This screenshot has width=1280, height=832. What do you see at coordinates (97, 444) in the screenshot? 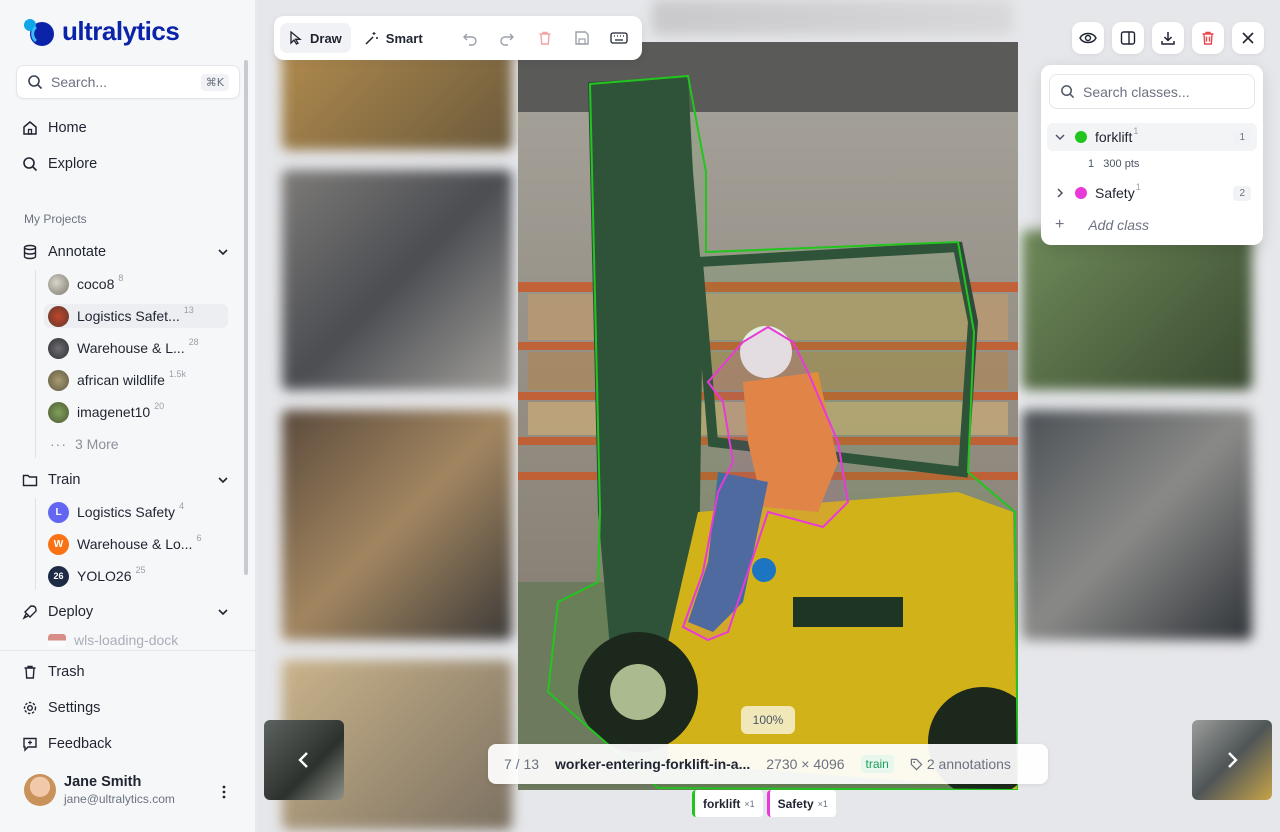
I see `more-label: 3 More` at bounding box center [97, 444].